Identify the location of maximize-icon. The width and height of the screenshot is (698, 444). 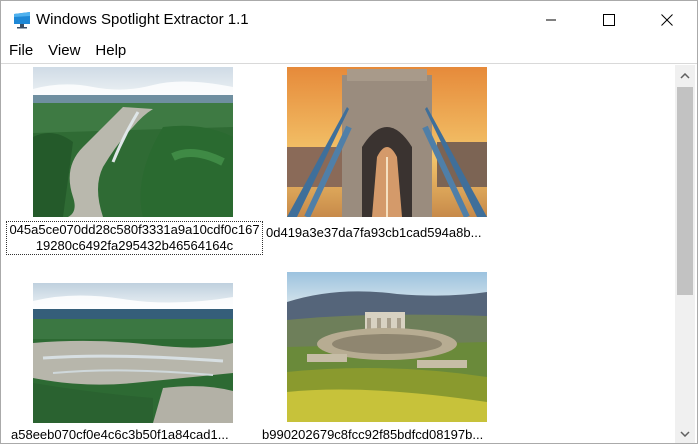
(609, 20).